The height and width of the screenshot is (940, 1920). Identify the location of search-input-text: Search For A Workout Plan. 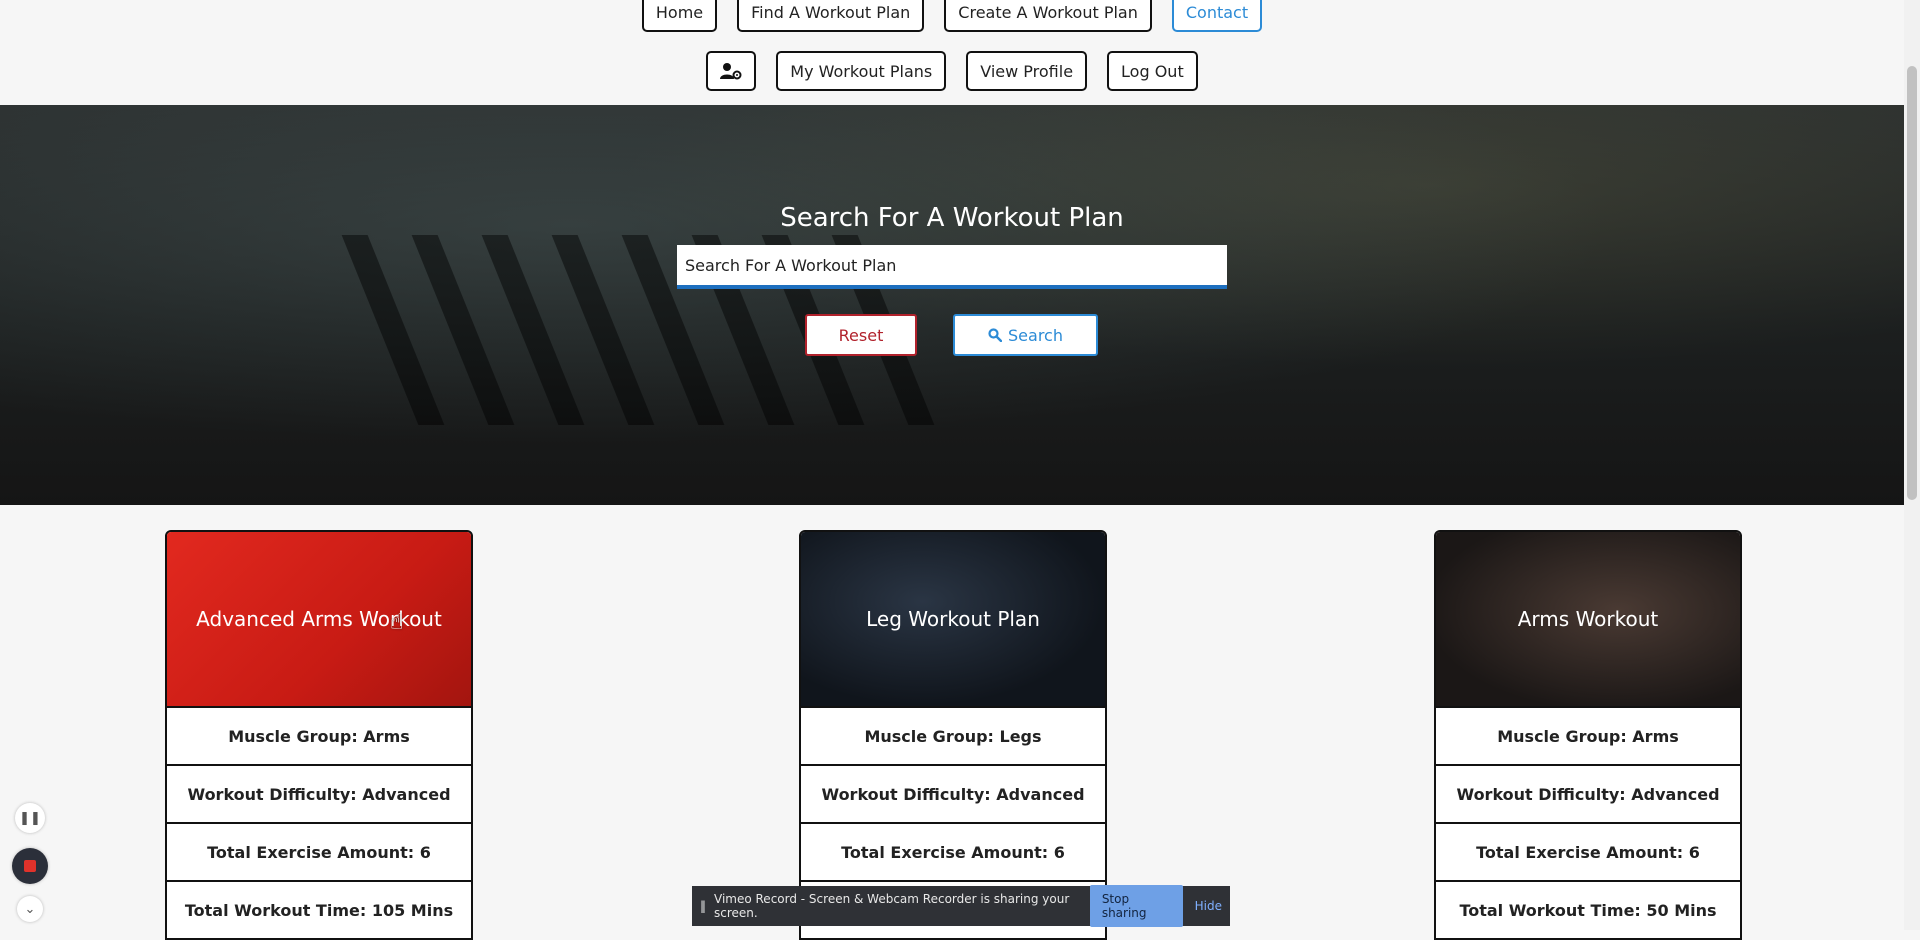
(791, 265).